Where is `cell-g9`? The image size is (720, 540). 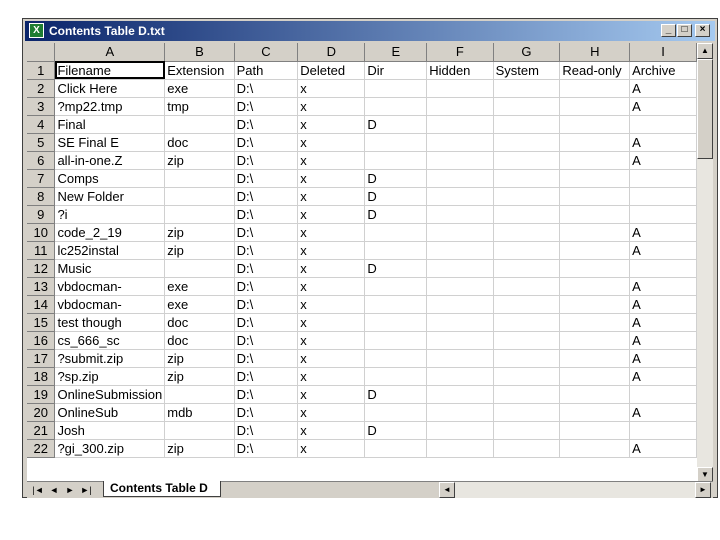 cell-g9 is located at coordinates (527, 214).